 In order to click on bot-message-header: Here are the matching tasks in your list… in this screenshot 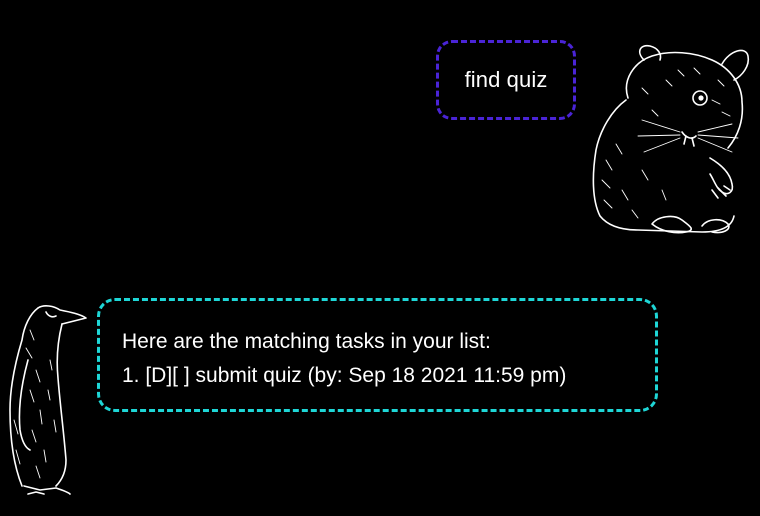, I will do `click(306, 341)`.